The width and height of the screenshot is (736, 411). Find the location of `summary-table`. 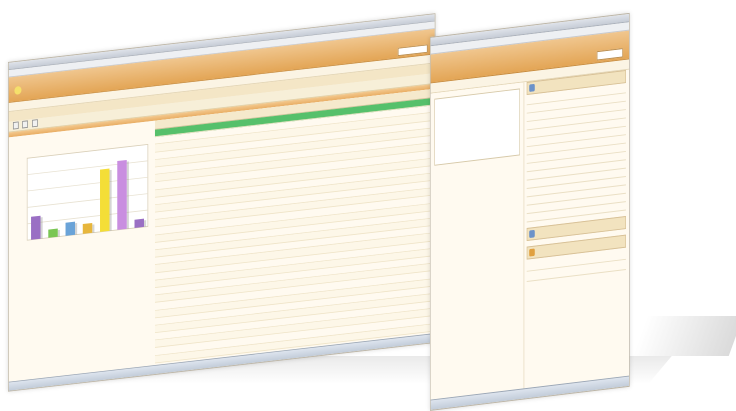

summary-table is located at coordinates (477, 274).